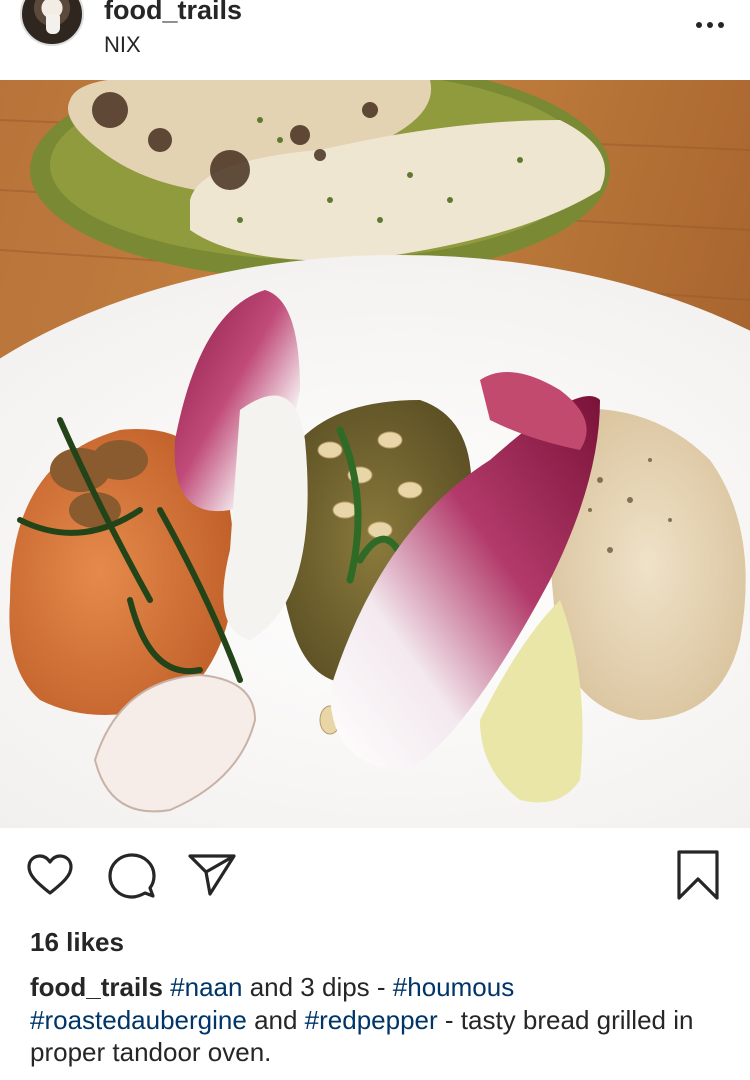 The image size is (750, 1080). Describe the element at coordinates (375, 876) in the screenshot. I see `action-bar` at that location.